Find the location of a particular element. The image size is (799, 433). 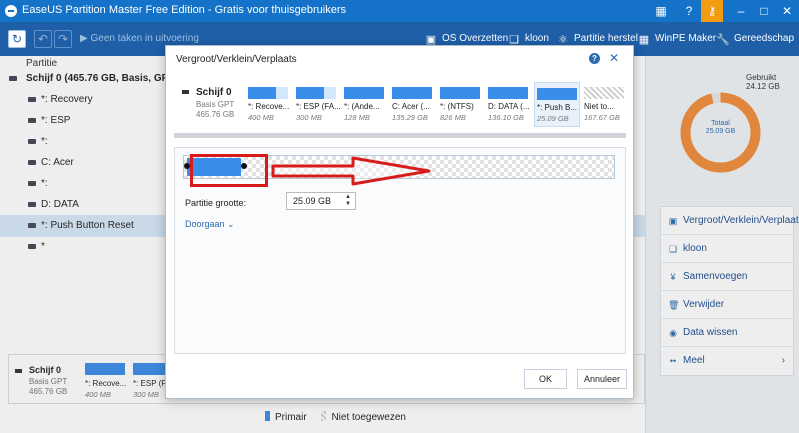

partition-block: *: (NTFS) 826 MB is located at coordinates (461, 104).